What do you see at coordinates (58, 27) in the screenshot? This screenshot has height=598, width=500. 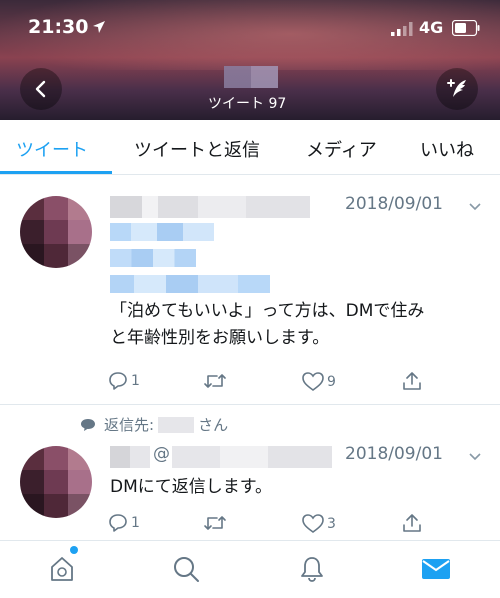 I see `status-time: 21:30` at bounding box center [58, 27].